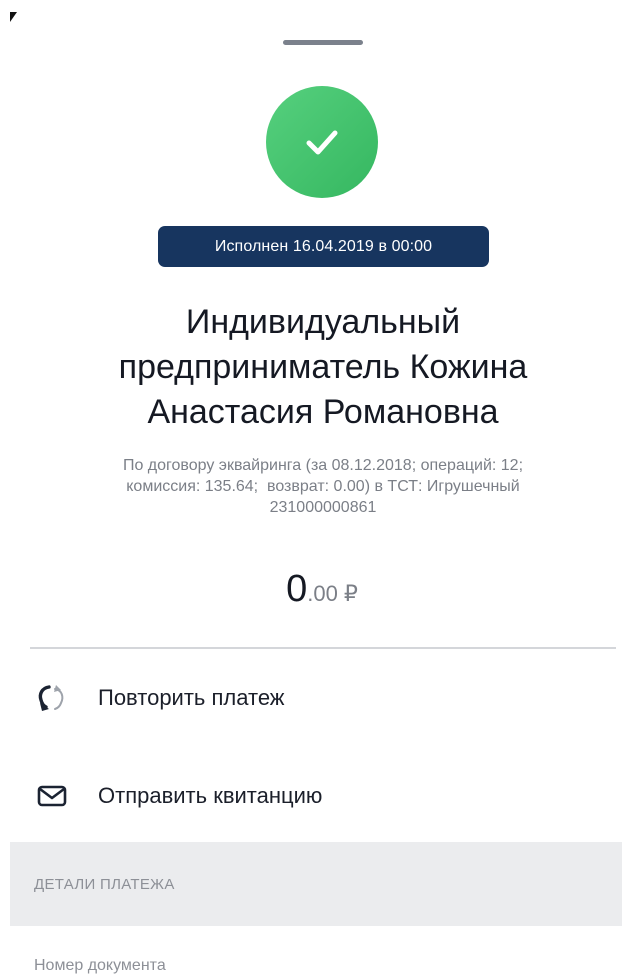 The width and height of the screenshot is (622, 980). What do you see at coordinates (332, 593) in the screenshot?
I see `amount-fraction-currency: .00 ₽` at bounding box center [332, 593].